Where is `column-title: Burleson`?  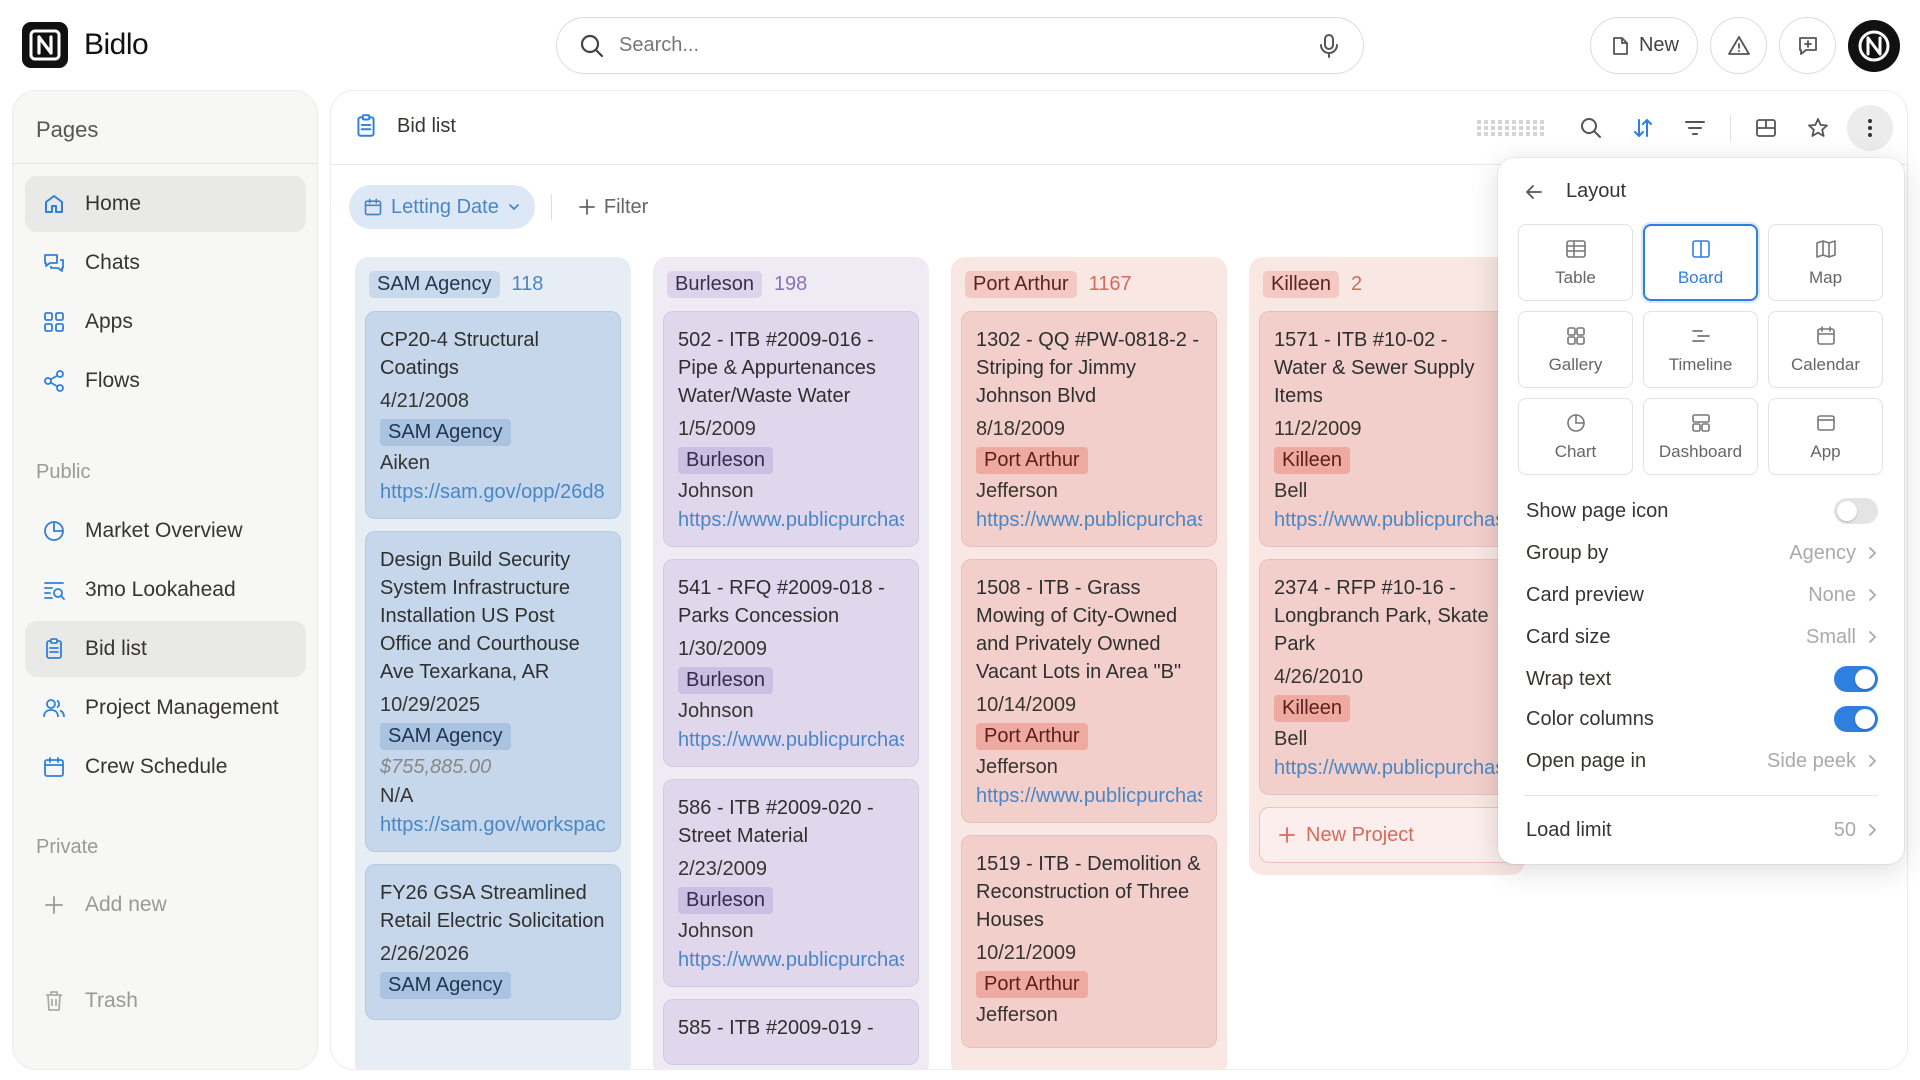
column-title: Burleson is located at coordinates (714, 284).